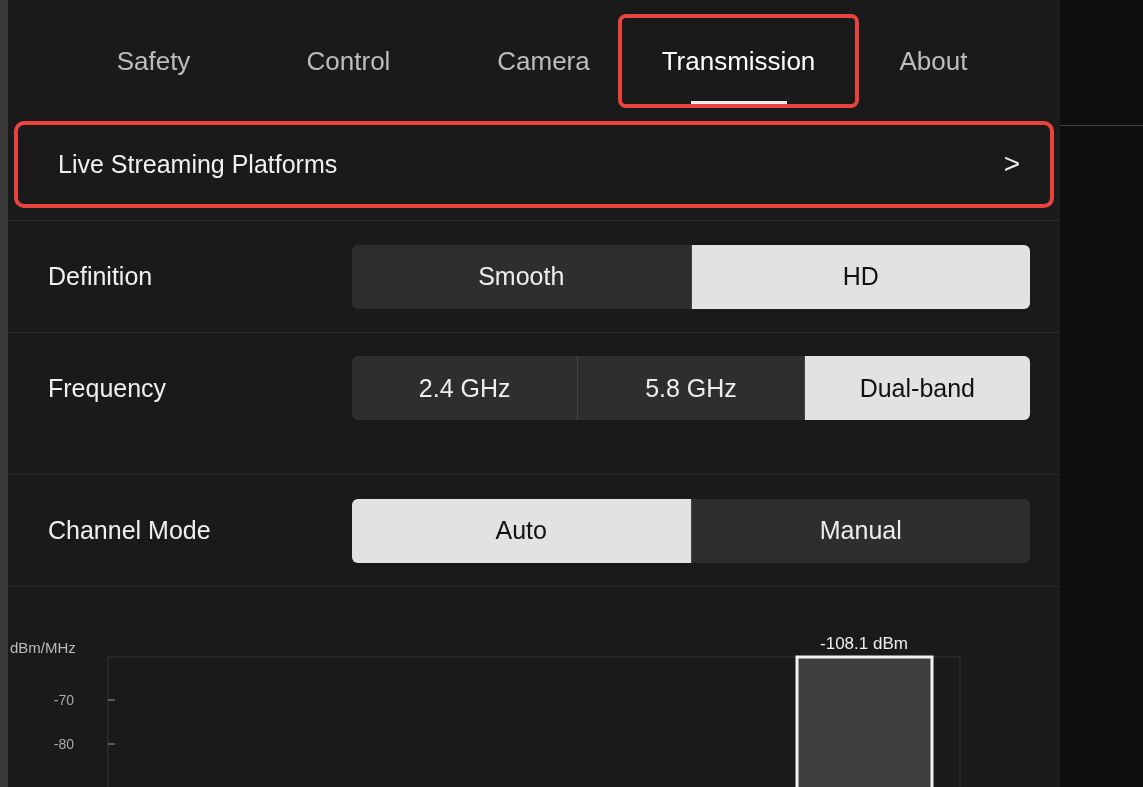  What do you see at coordinates (534, 164) in the screenshot?
I see `live-streaming-row: Live Streaming Platforms >` at bounding box center [534, 164].